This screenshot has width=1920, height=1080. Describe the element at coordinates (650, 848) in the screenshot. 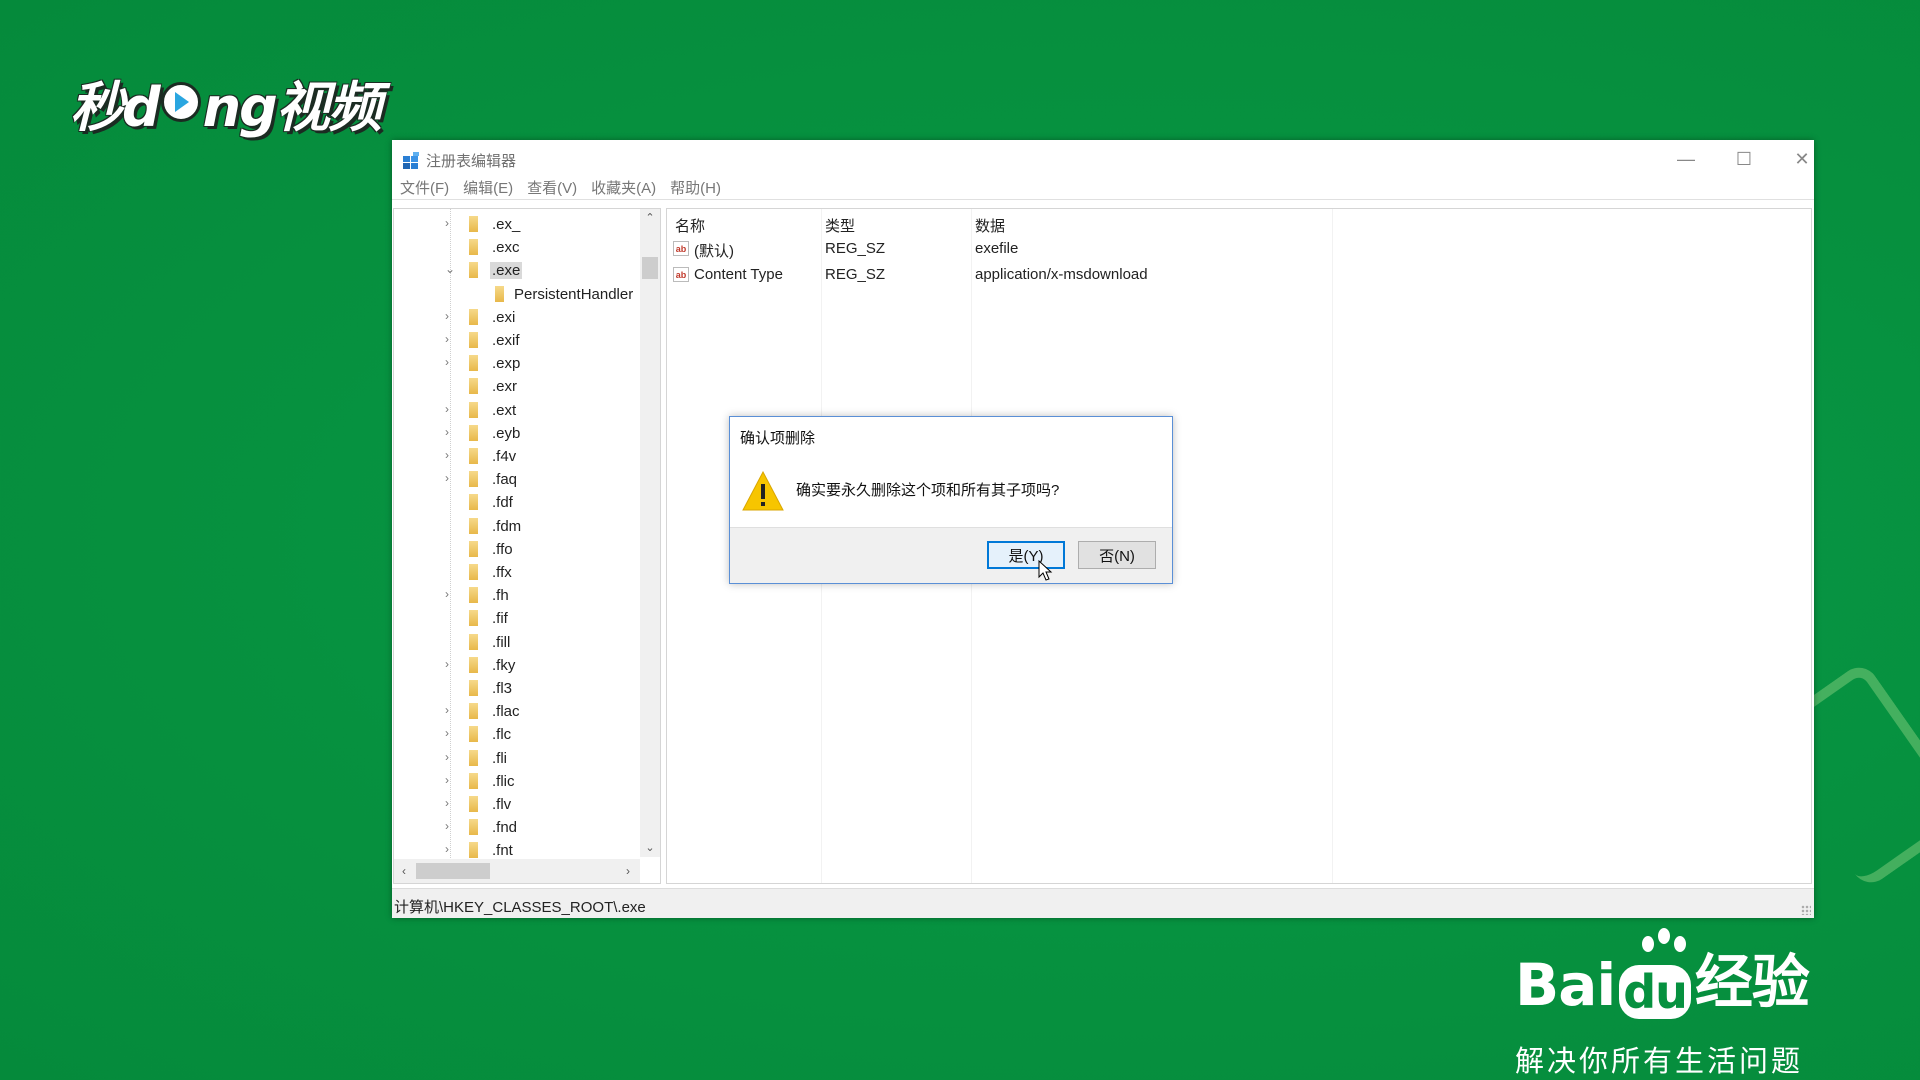

I see `scroll-down-icon: ⌄` at that location.